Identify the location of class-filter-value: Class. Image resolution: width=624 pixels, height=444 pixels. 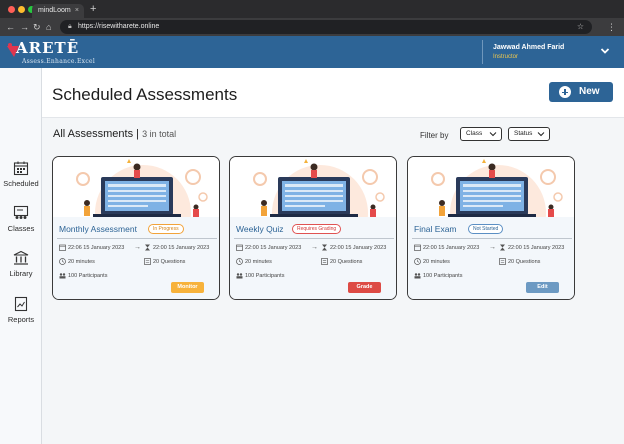
(474, 133).